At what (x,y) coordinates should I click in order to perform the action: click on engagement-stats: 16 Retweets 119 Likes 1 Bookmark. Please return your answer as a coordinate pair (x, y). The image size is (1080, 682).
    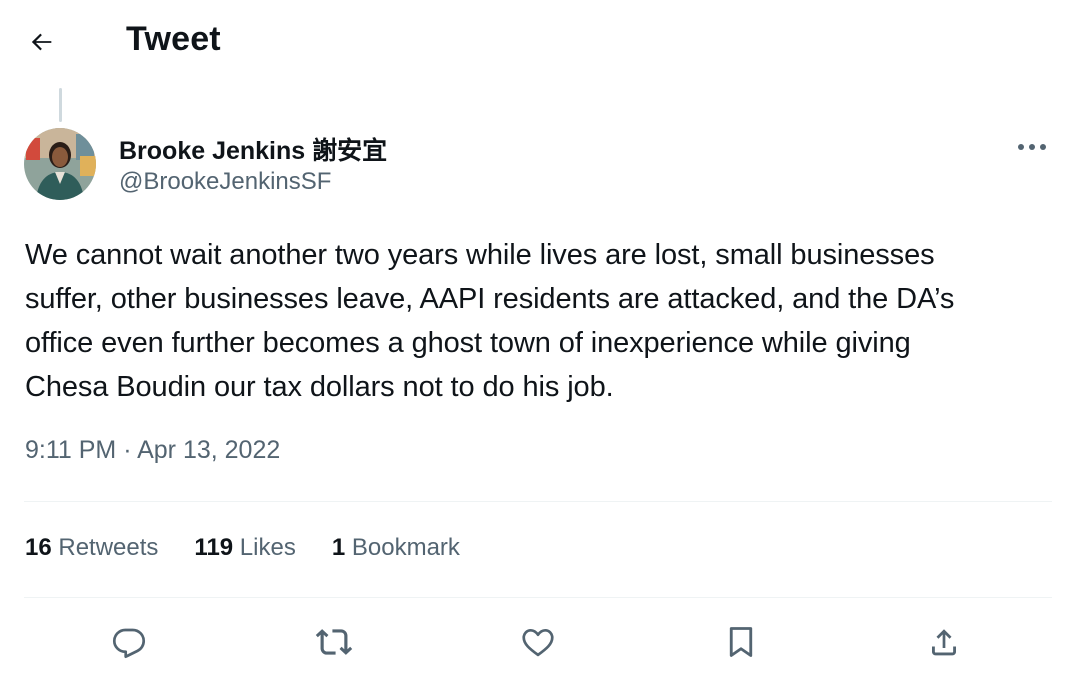
    Looking at the image, I should click on (260, 548).